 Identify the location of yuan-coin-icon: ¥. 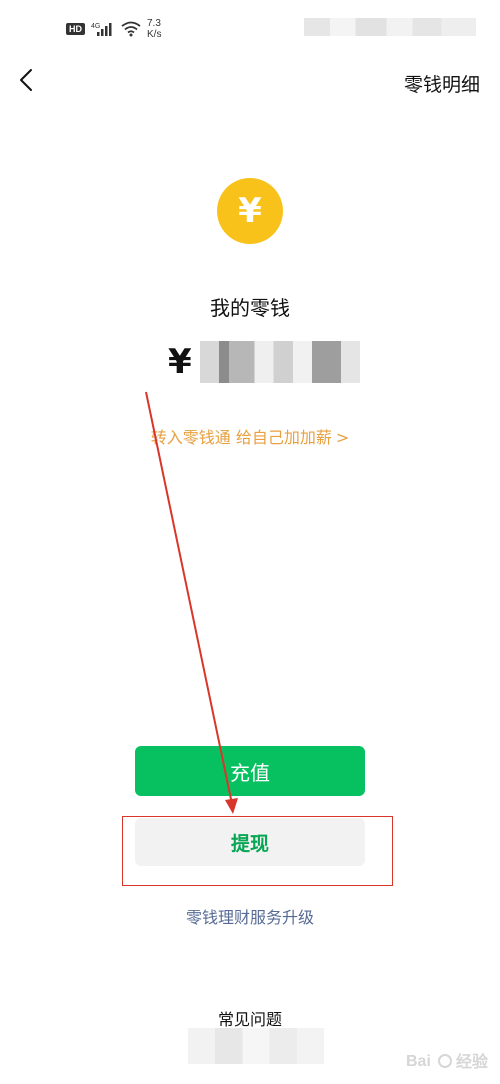
(250, 211).